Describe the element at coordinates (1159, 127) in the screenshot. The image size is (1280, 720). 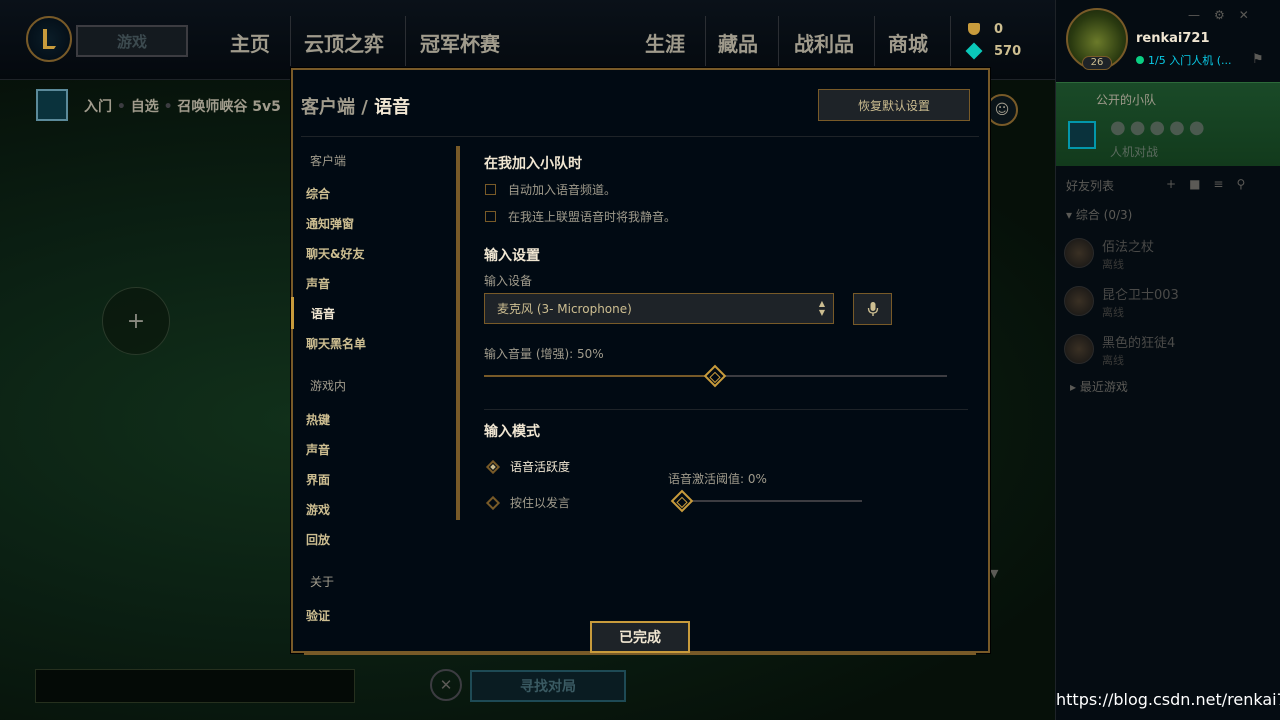
I see `party-member-slots: ●●●●●` at that location.